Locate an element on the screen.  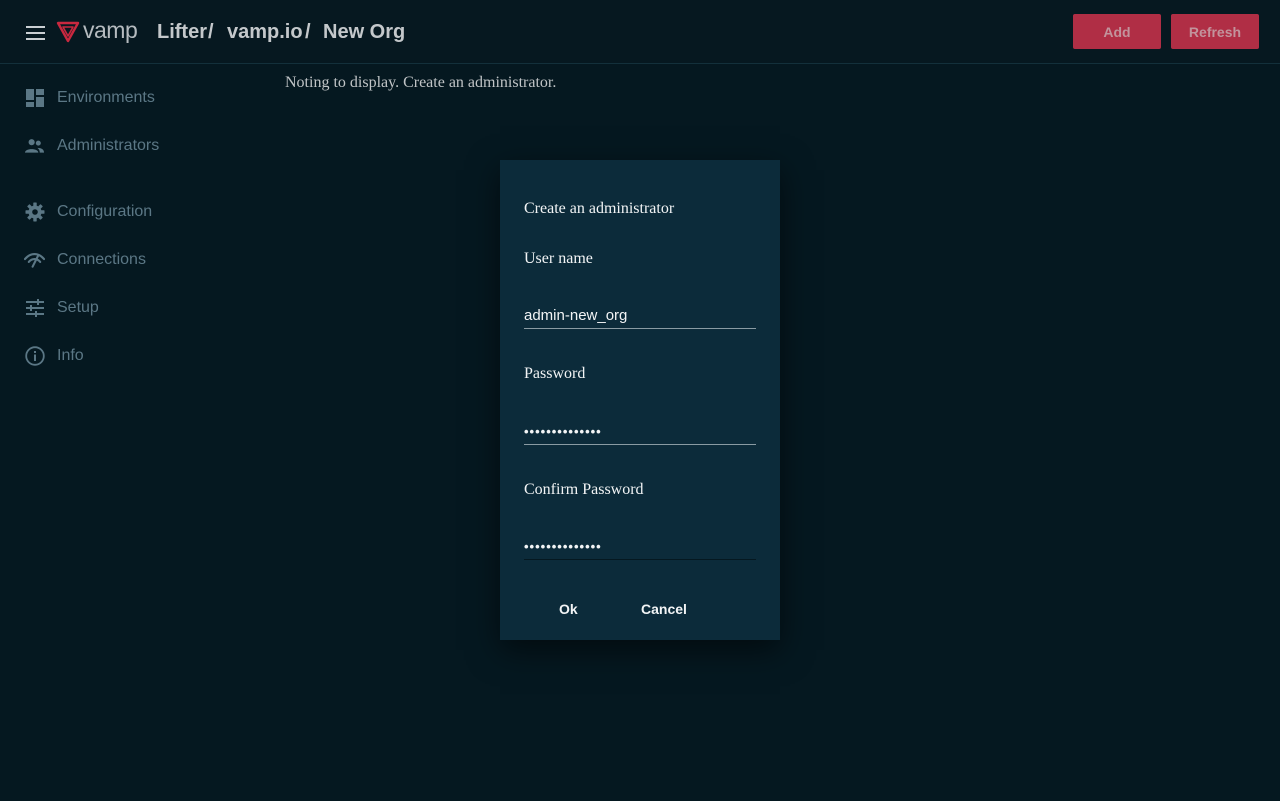
username-input is located at coordinates (640, 316).